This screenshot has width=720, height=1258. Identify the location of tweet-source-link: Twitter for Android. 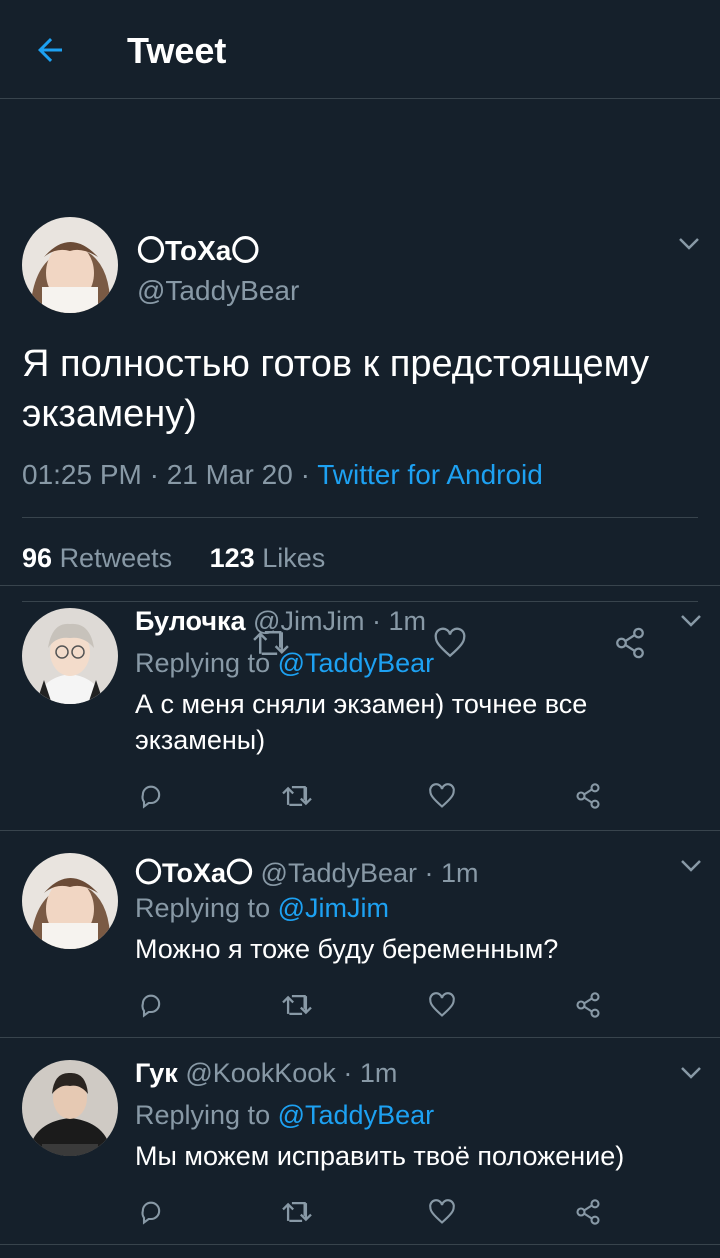
(430, 474).